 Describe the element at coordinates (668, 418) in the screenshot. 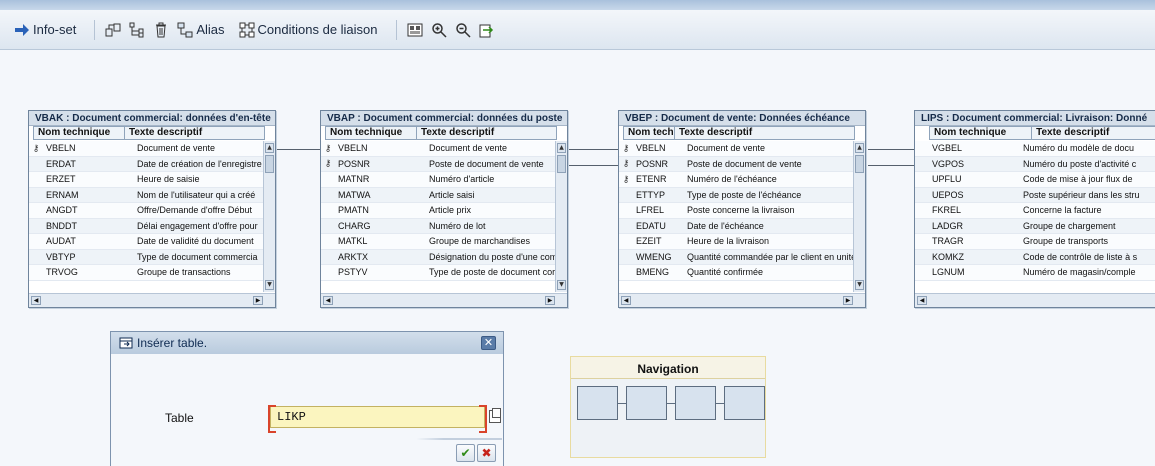

I see `navigation-map` at that location.